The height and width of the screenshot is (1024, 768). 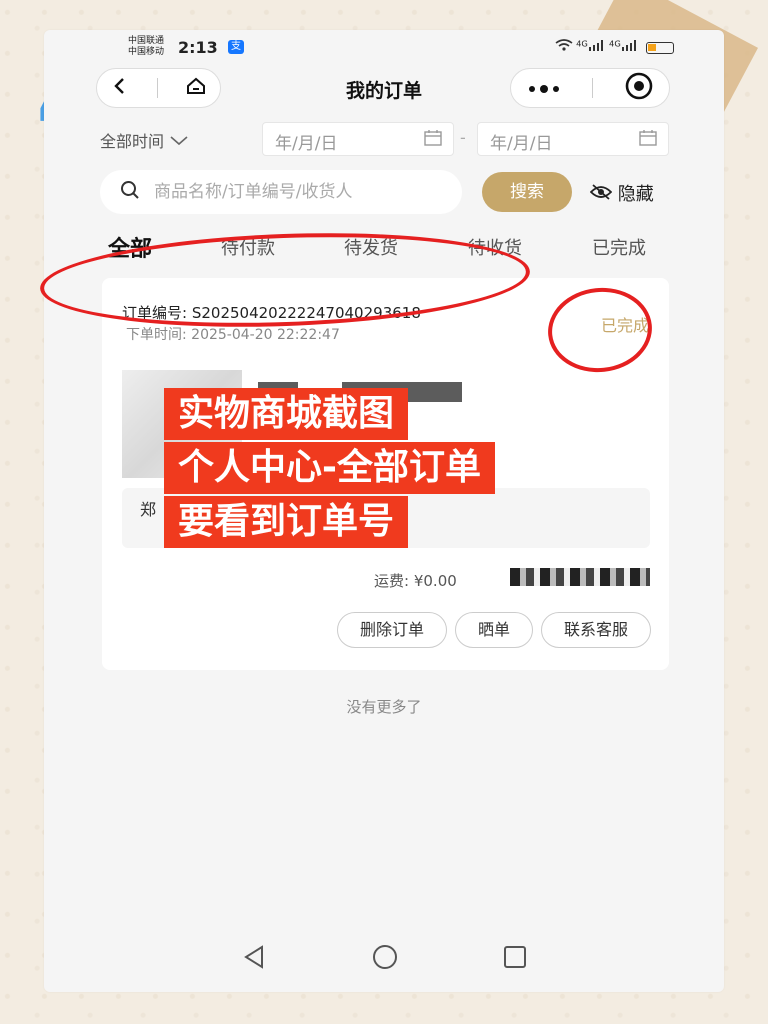 I want to click on nav-bar: 我的订单, so click(x=384, y=90).